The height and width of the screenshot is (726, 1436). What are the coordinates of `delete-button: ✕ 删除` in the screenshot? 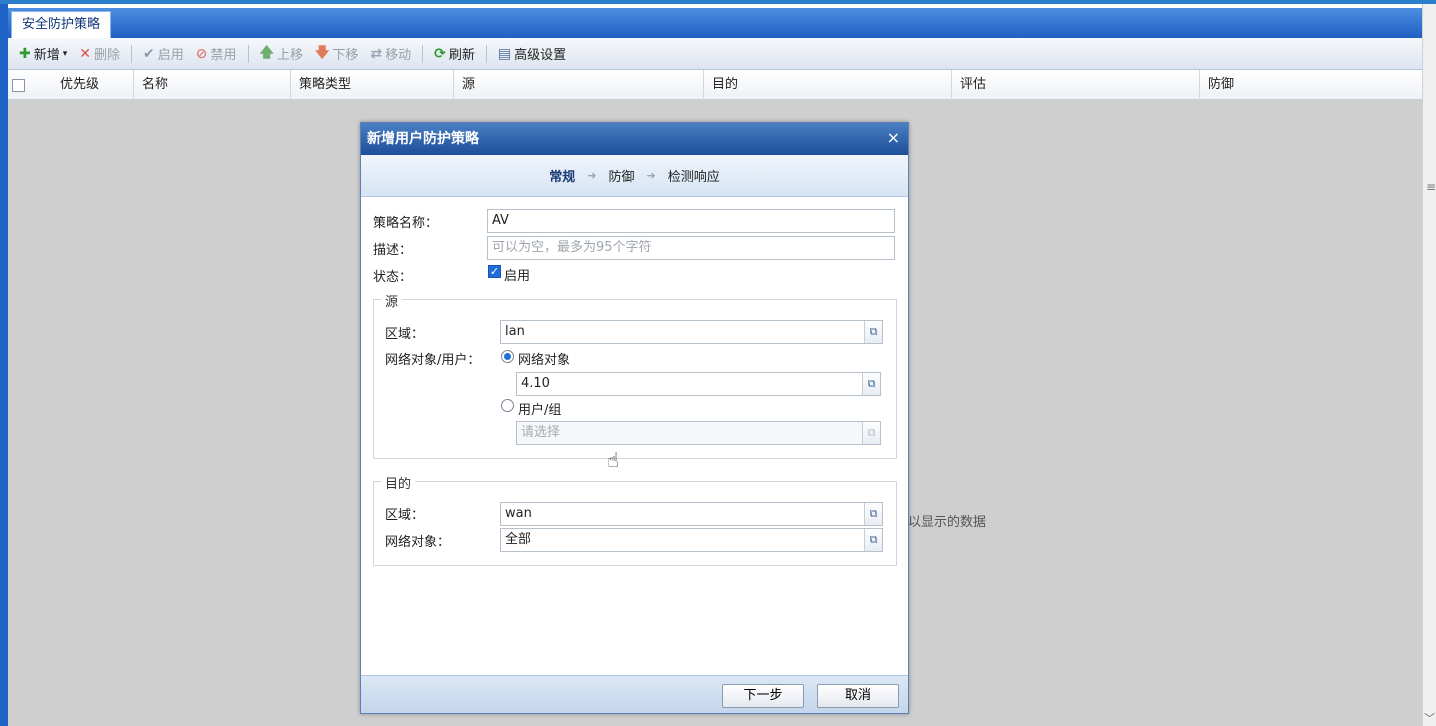 It's located at (99, 54).